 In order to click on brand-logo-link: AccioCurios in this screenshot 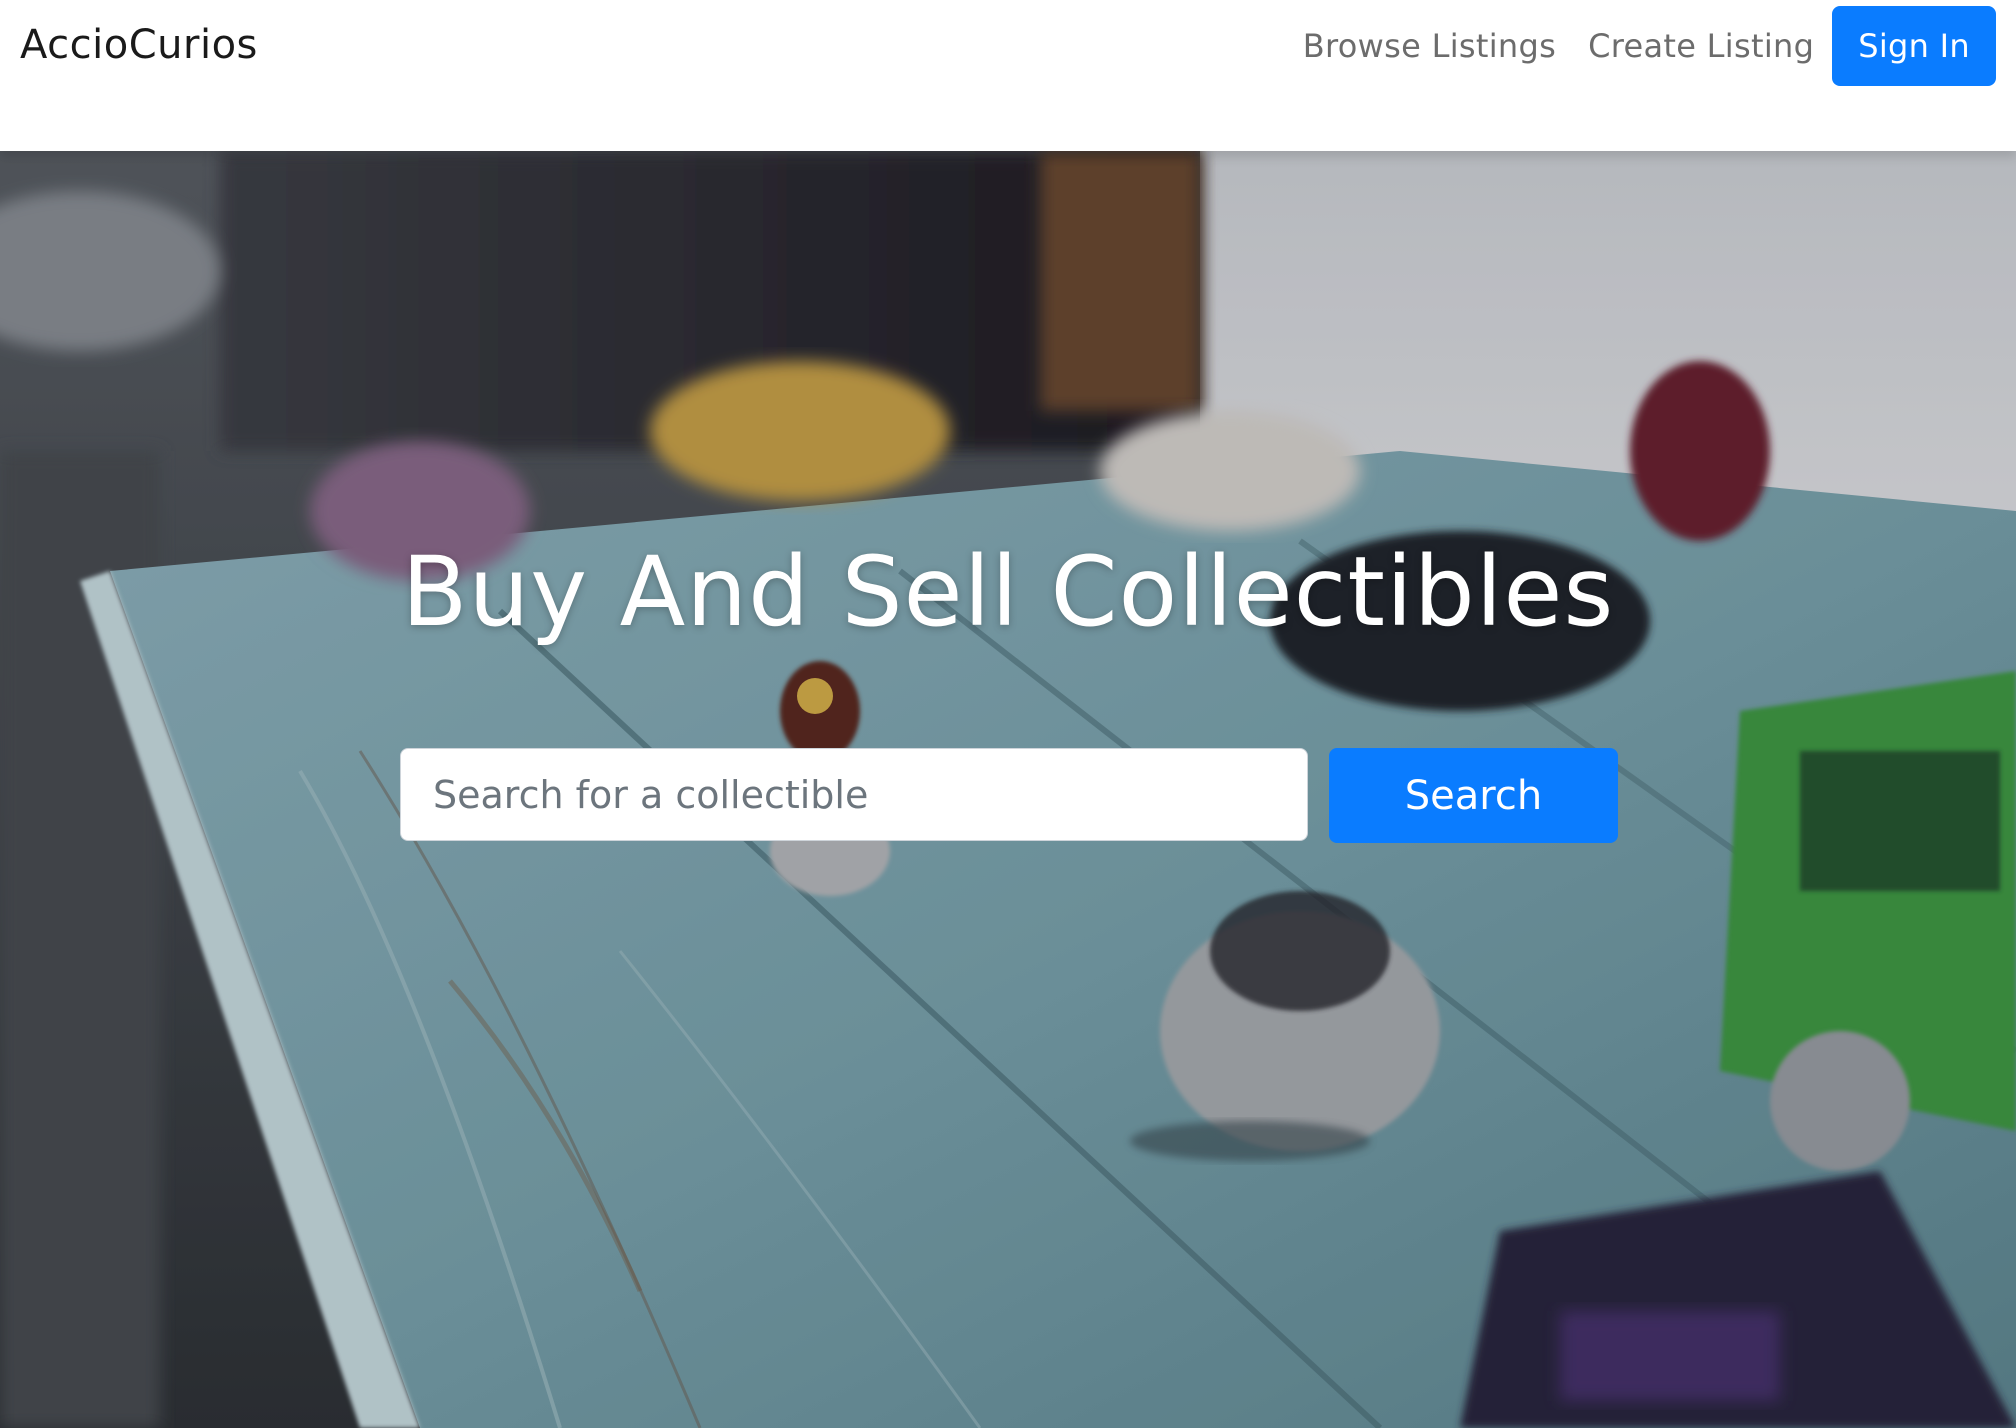, I will do `click(139, 45)`.